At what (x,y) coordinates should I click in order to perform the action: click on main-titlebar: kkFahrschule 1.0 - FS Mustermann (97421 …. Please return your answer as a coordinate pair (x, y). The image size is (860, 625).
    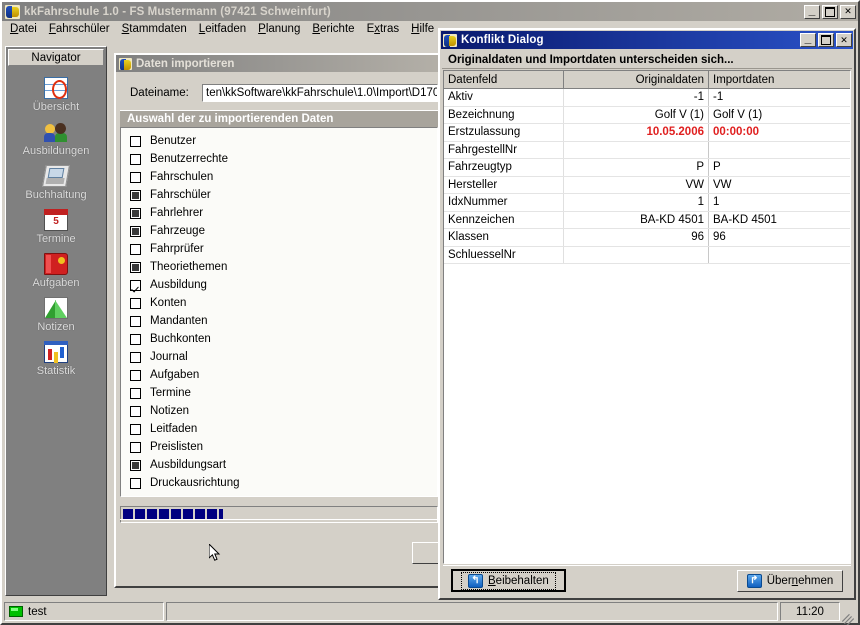
    Looking at the image, I should click on (430, 11).